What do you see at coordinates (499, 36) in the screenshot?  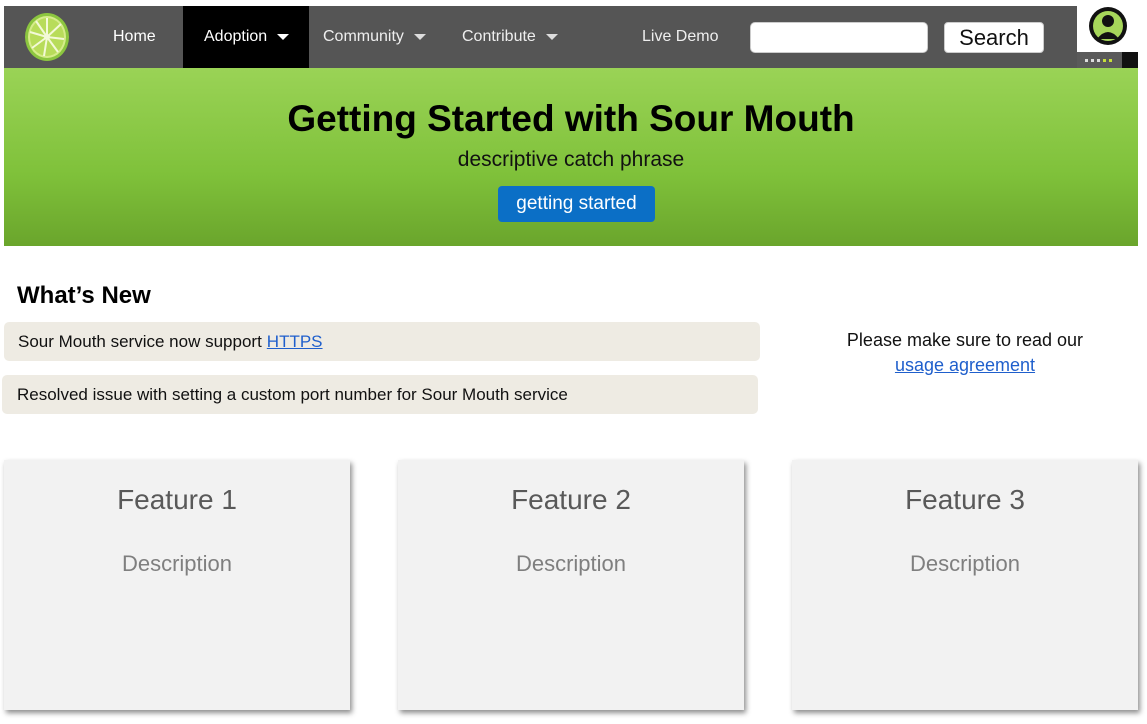 I see `nav-contribute-label: Contribute` at bounding box center [499, 36].